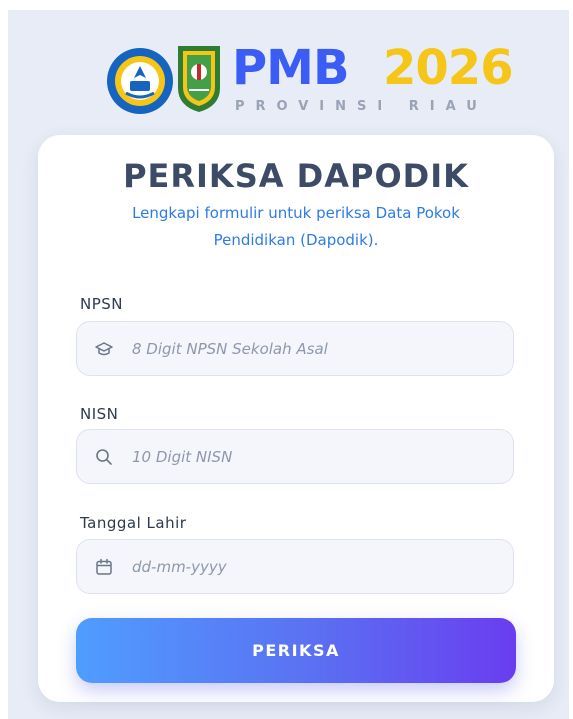 Image resolution: width=573 pixels, height=719 pixels. Describe the element at coordinates (99, 414) in the screenshot. I see `nisn-label: NISN` at that location.